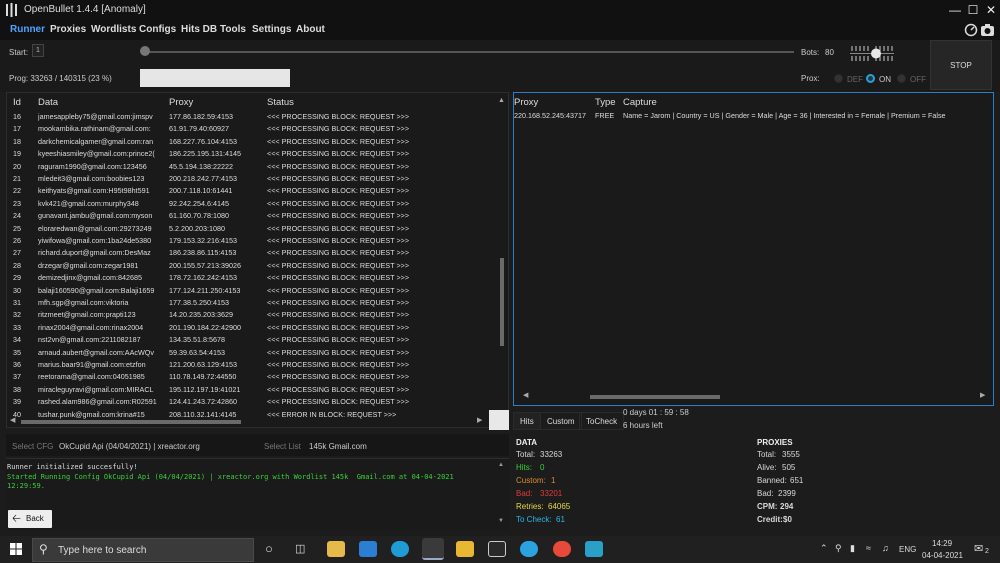  What do you see at coordinates (542, 467) in the screenshot?
I see `data-stat-value: 0` at bounding box center [542, 467].